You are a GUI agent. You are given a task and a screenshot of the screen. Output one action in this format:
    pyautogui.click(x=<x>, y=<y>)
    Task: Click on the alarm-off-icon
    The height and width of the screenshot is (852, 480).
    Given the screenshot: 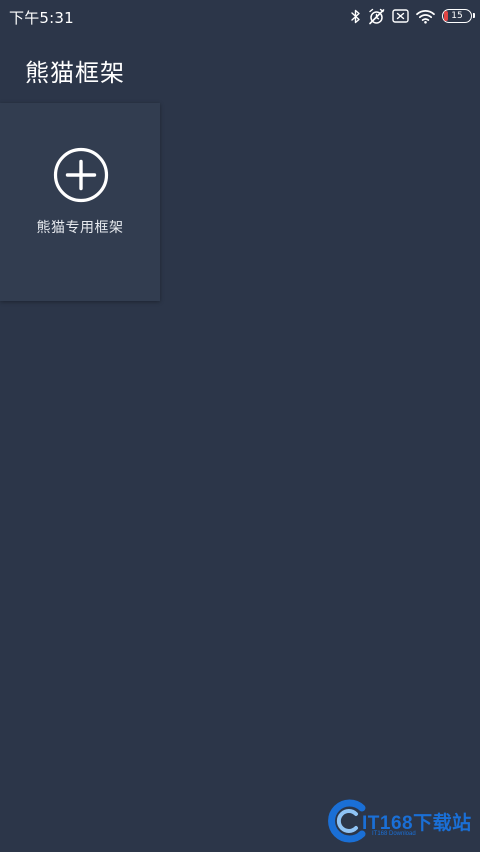 What is the action you would take?
    pyautogui.click(x=376, y=16)
    